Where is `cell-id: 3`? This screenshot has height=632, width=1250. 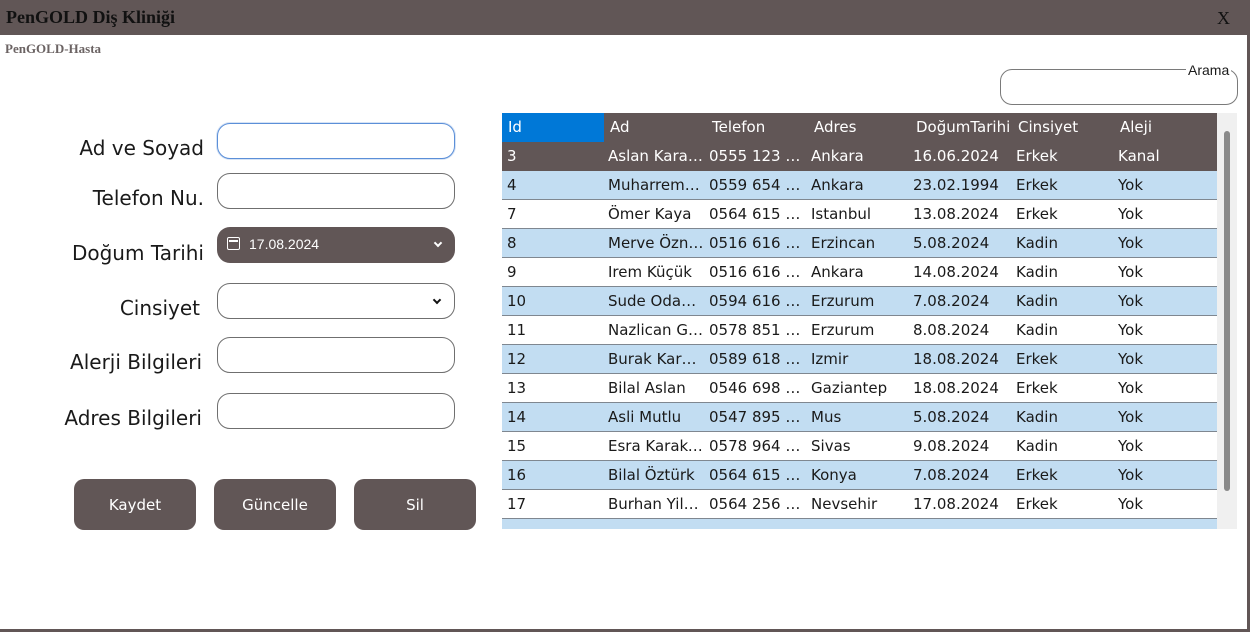 cell-id: 3 is located at coordinates (512, 156).